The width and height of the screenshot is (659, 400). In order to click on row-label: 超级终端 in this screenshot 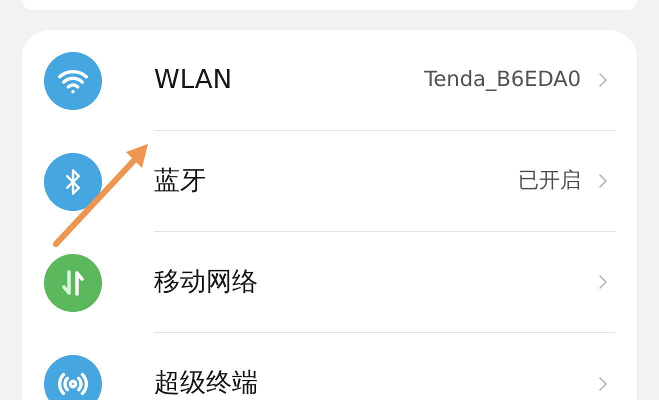, I will do `click(206, 383)`.